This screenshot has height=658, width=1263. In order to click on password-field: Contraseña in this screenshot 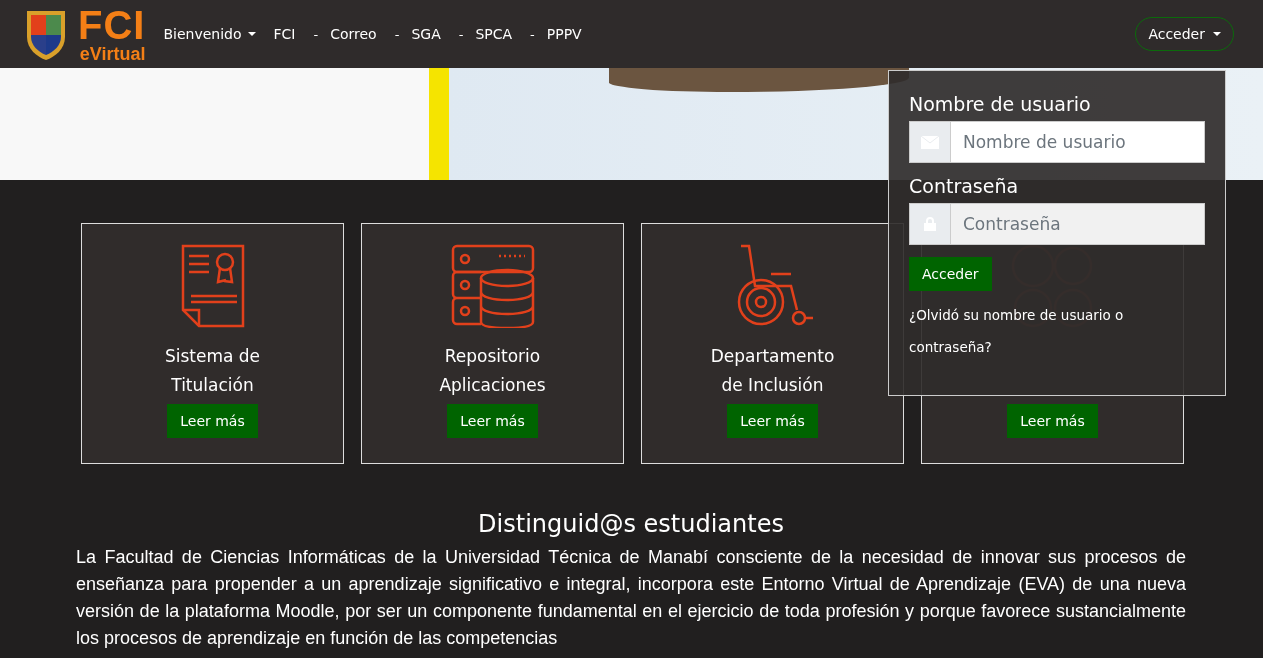, I will do `click(1077, 224)`.